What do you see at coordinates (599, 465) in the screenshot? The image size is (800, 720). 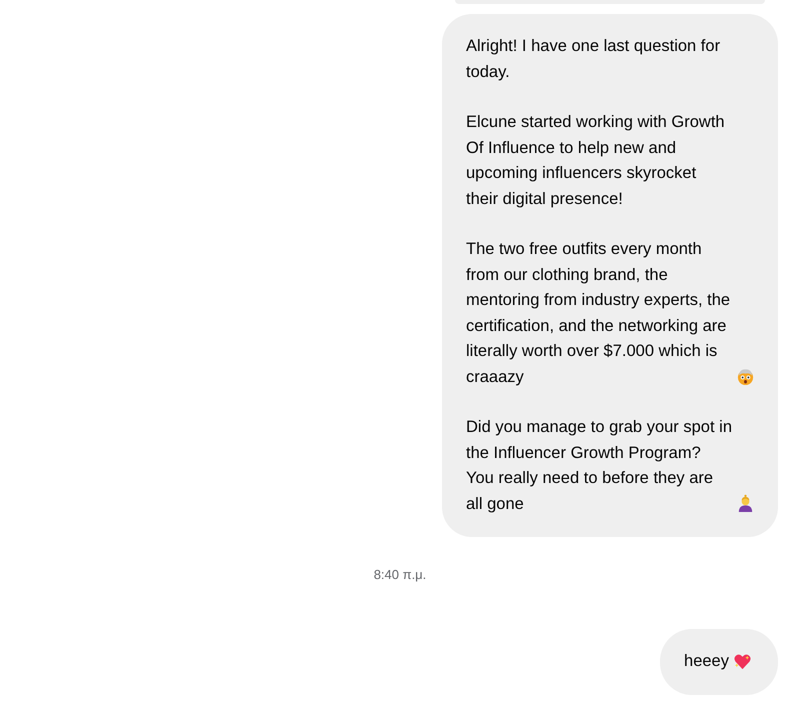 I see `message-text: Did you manage to grab your spot in the Influencer Growth Program? You really need to before they are all gone` at bounding box center [599, 465].